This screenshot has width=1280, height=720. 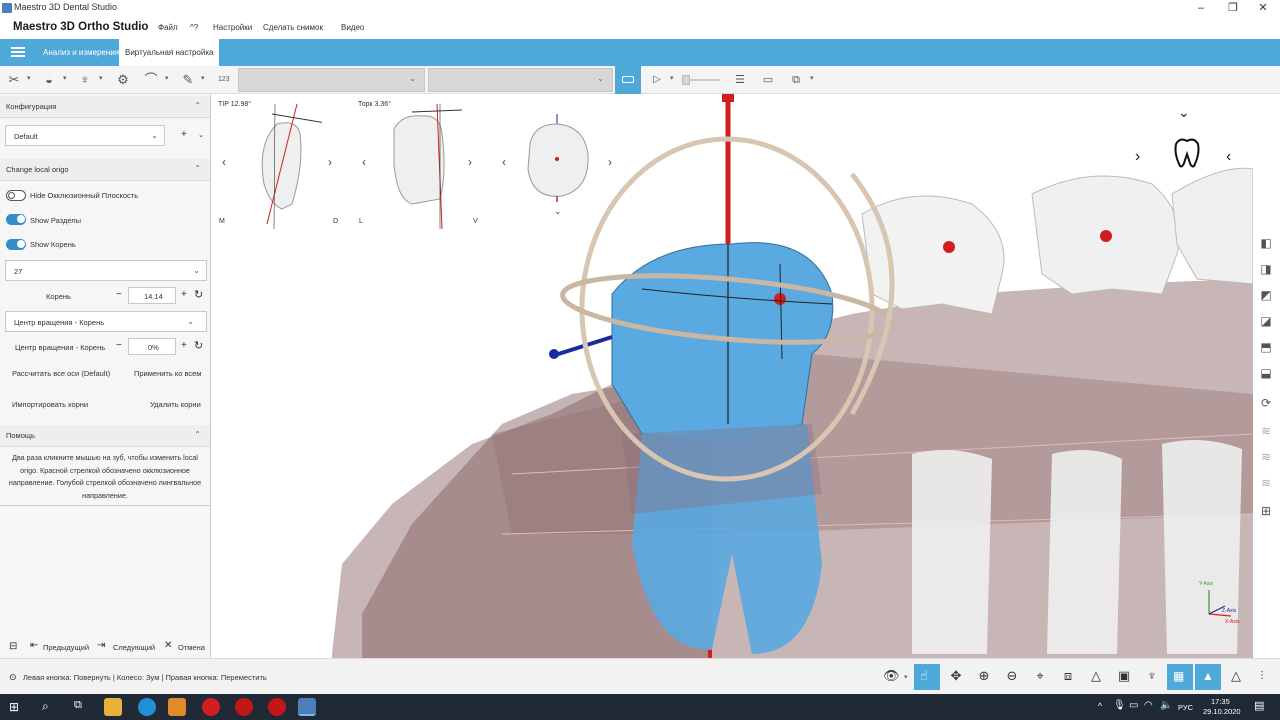 What do you see at coordinates (1012, 676) in the screenshot?
I see `zoom-out-icon: ⊖` at bounding box center [1012, 676].